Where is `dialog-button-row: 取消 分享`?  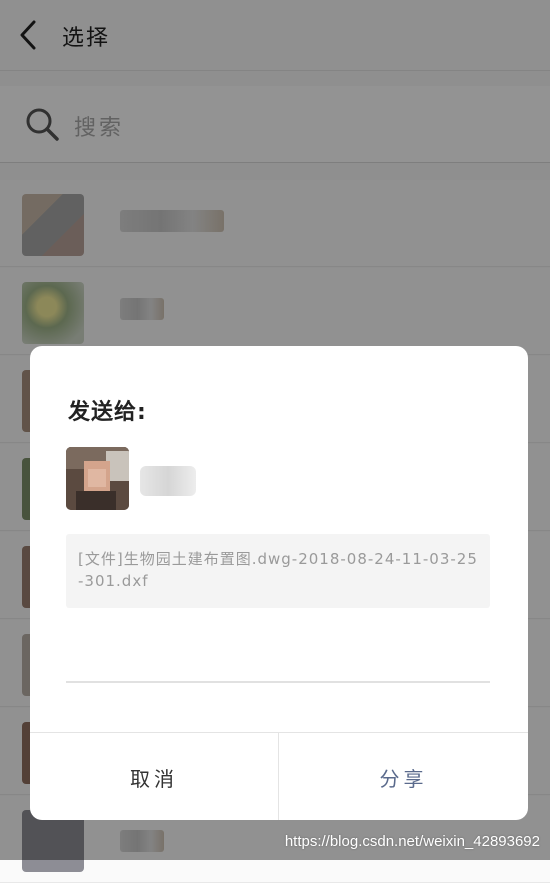 dialog-button-row: 取消 分享 is located at coordinates (279, 776).